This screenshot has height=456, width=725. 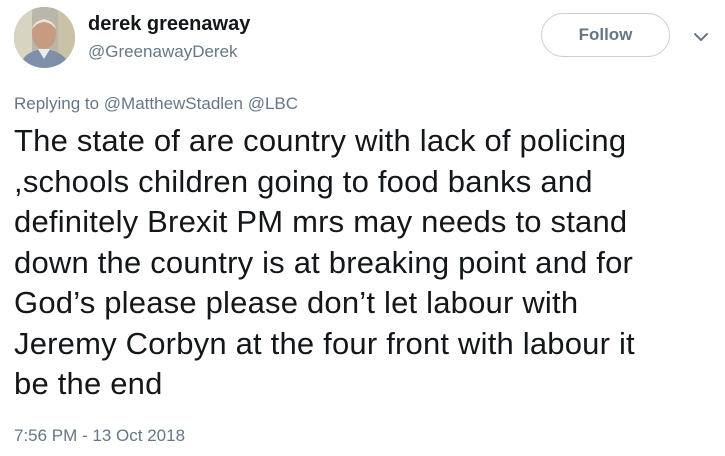 I want to click on author-handle: @GreenawayDerek, so click(x=163, y=52).